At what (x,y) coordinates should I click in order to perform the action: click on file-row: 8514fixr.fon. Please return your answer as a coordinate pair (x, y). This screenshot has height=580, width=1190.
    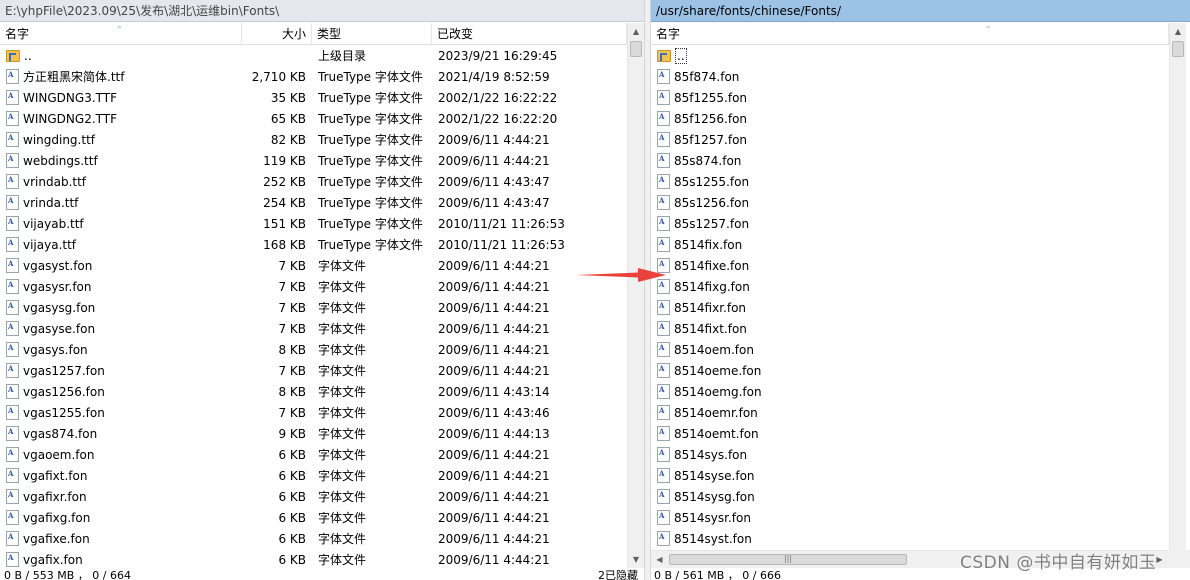
    Looking at the image, I should click on (910, 308).